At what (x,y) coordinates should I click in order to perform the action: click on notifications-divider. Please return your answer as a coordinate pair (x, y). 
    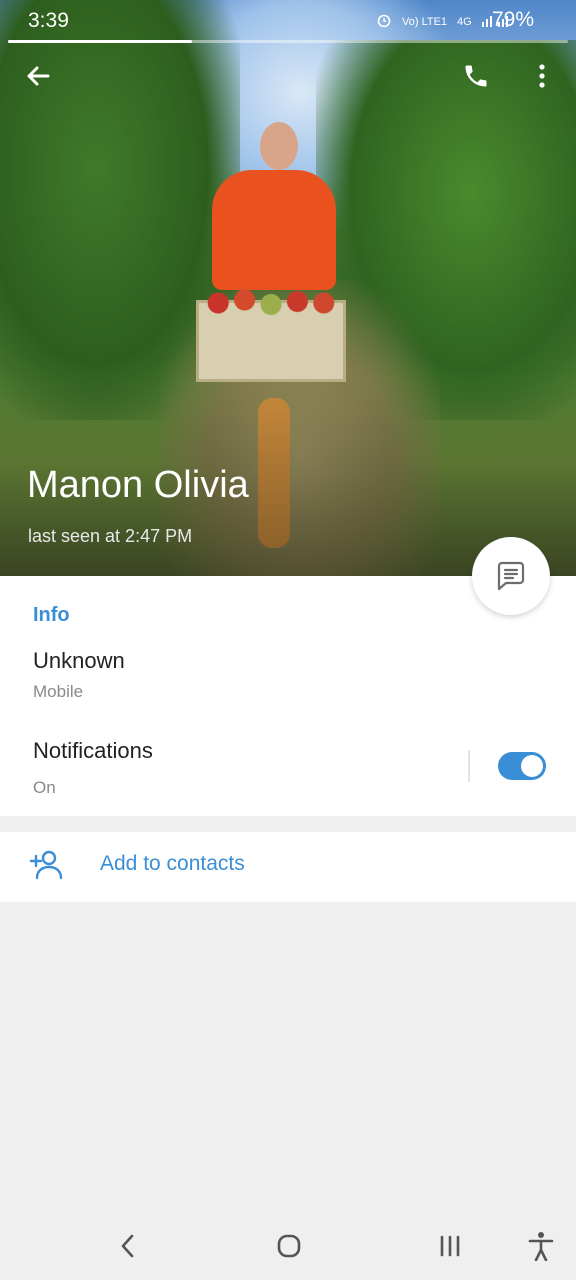
    Looking at the image, I should click on (469, 766).